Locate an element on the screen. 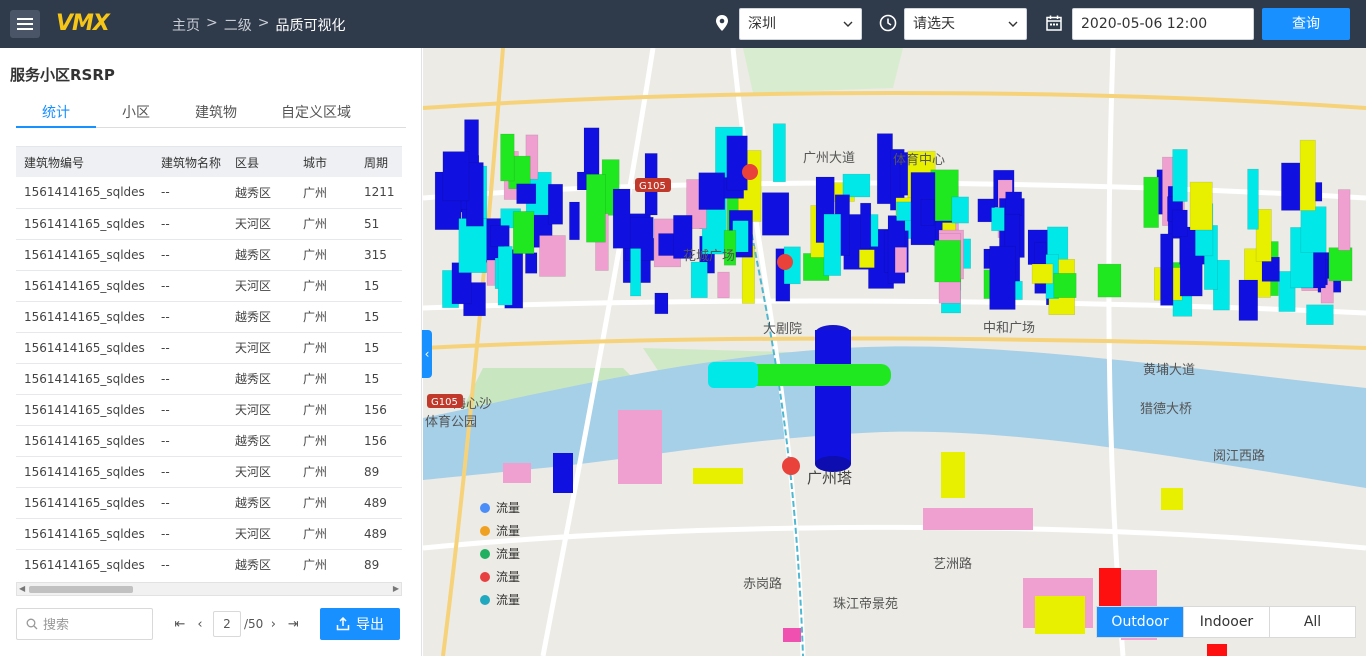 The width and height of the screenshot is (1366, 656). scrollbar-thumb is located at coordinates (81, 589).